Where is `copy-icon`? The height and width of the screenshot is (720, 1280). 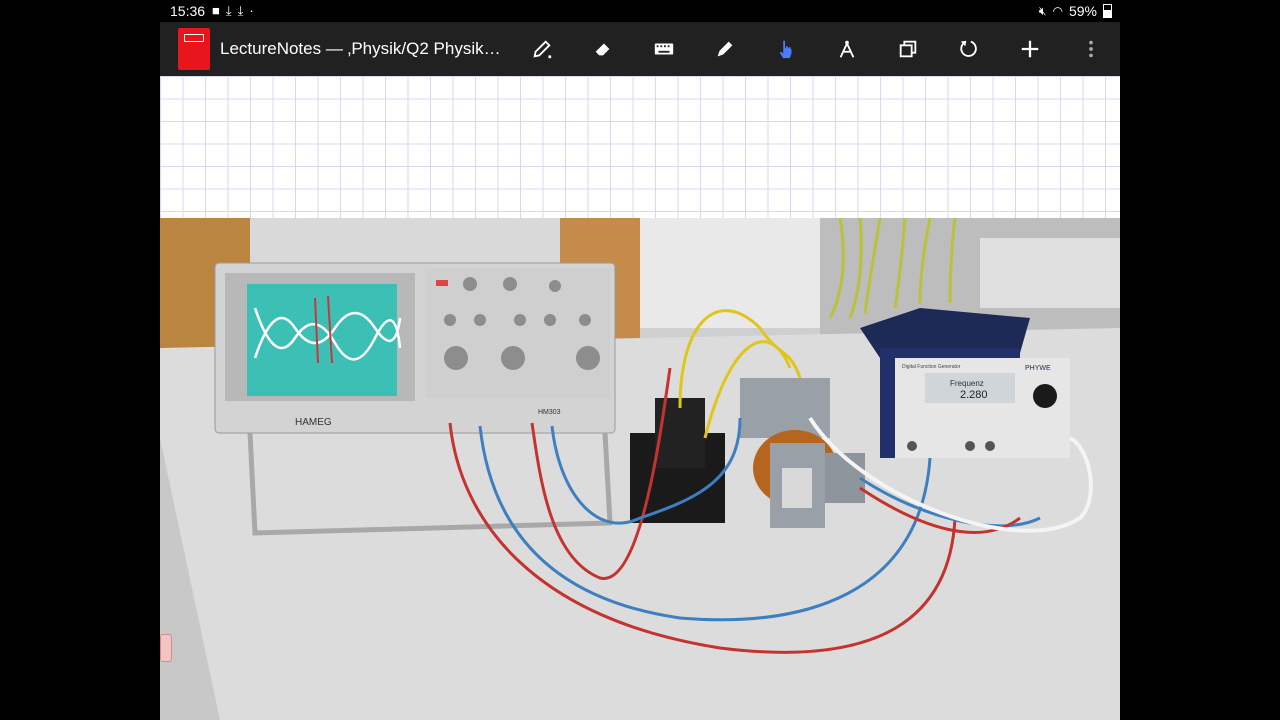
copy-icon is located at coordinates (908, 49).